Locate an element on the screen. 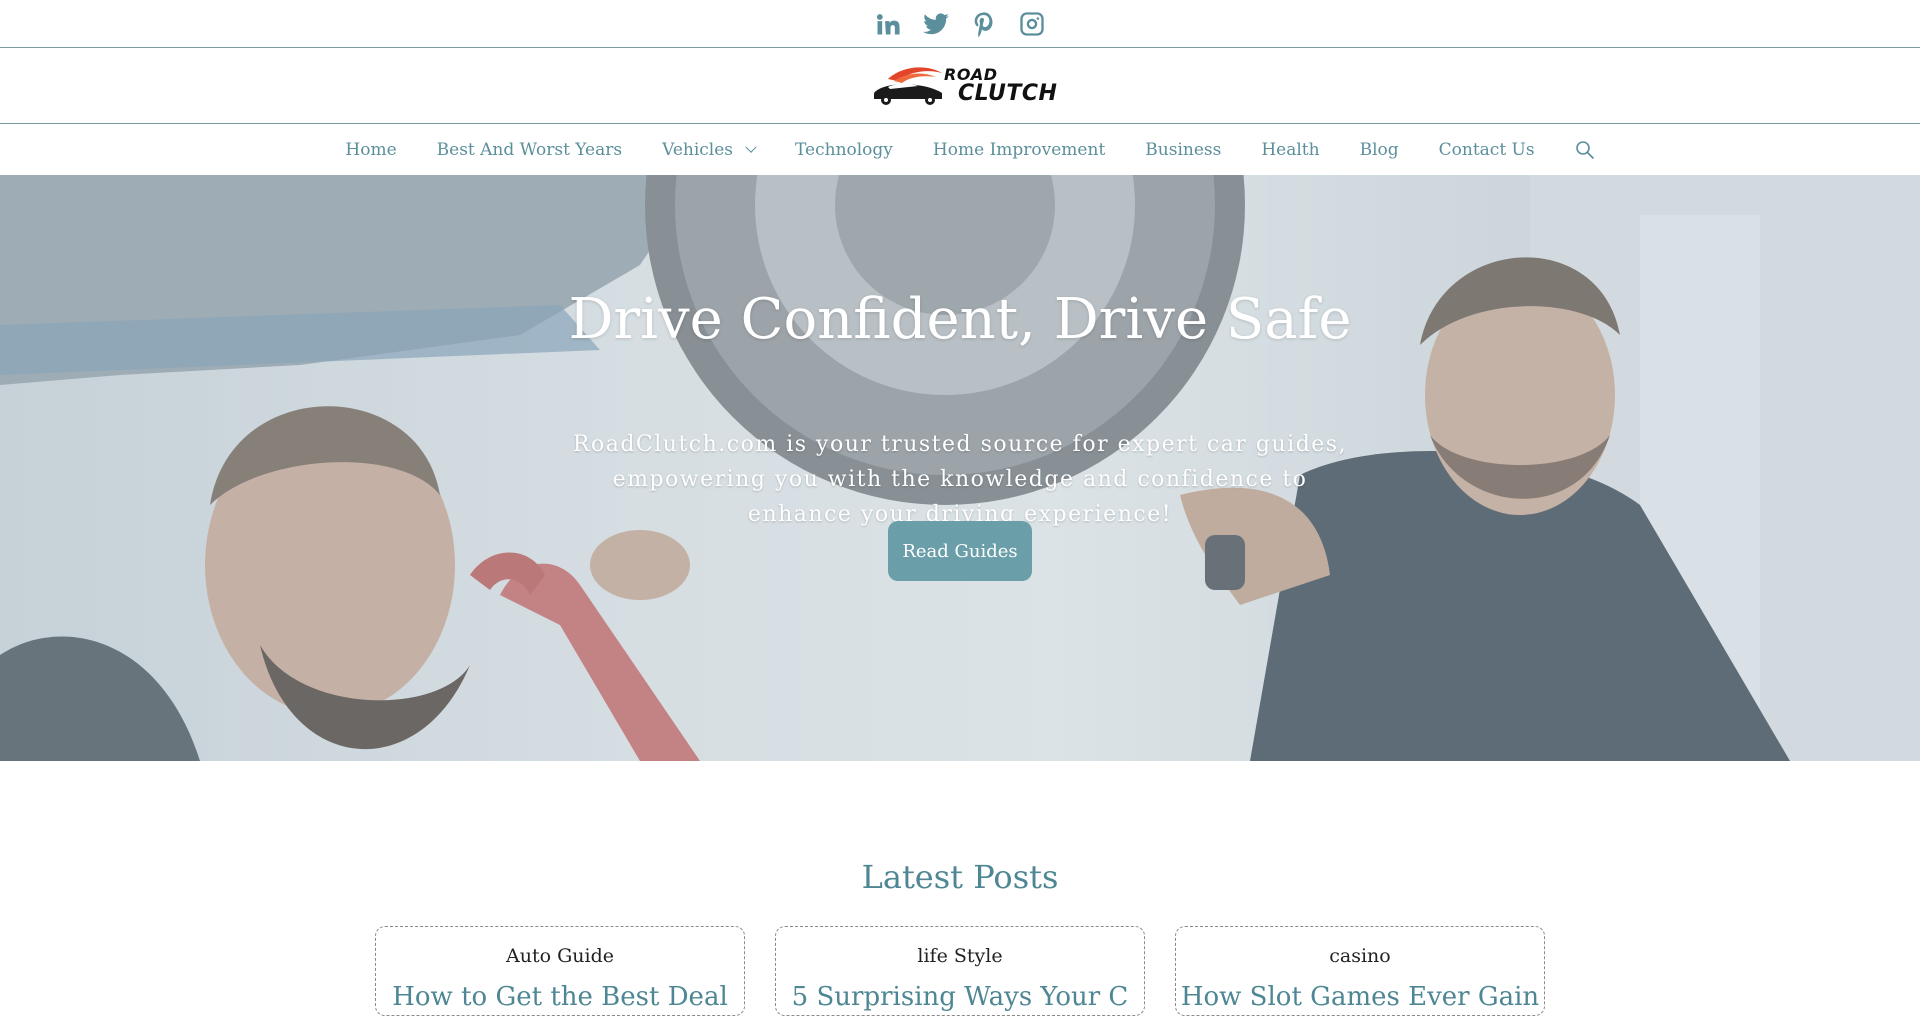 The image size is (1920, 1016). nav-item-vehicles: Vehicles is located at coordinates (708, 150).